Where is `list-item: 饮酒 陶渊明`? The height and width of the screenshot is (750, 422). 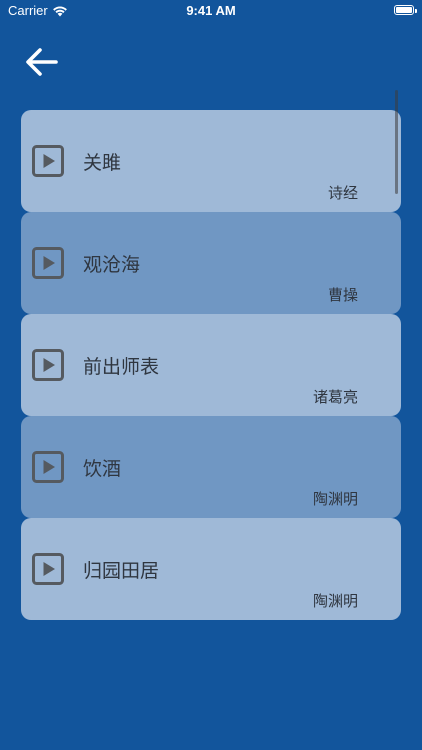
list-item: 饮酒 陶渊明 is located at coordinates (211, 467).